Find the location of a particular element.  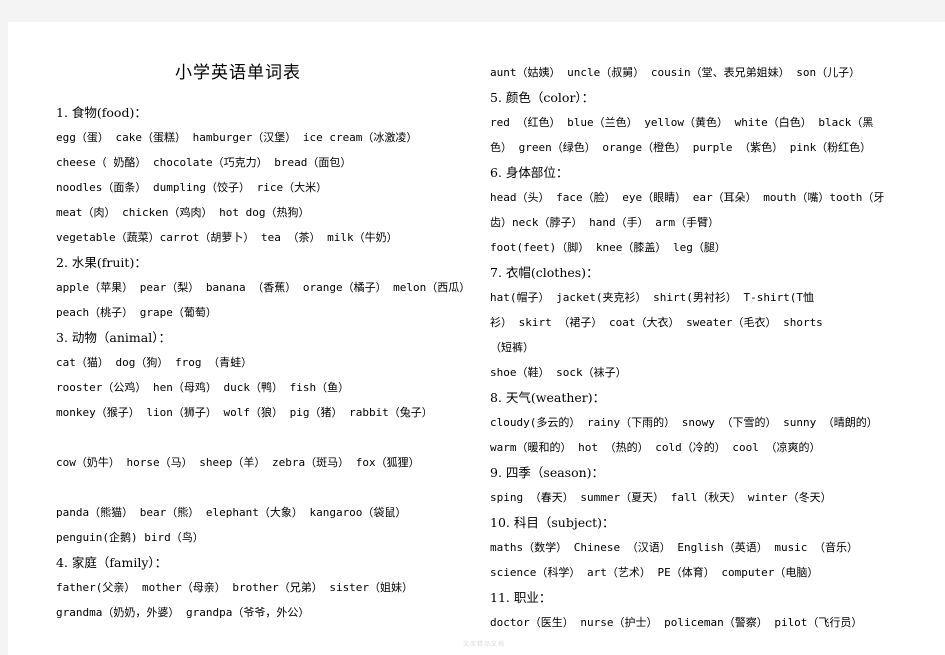

word-line: meat（肉） chicken（鸡肉） hot dog（热狗） is located at coordinates (183, 212).